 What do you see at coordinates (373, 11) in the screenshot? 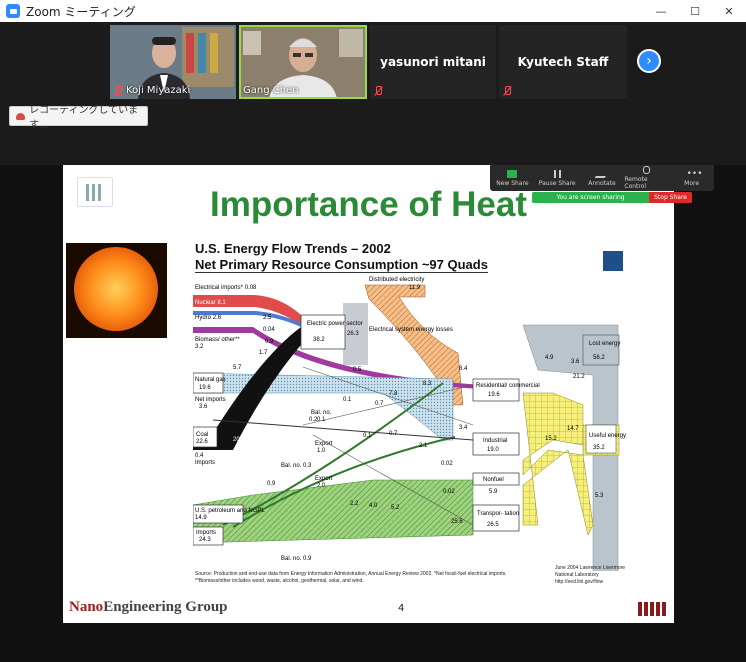
I see `window-titlebar: Zoom ミーティング — ☐ ✕` at bounding box center [373, 11].